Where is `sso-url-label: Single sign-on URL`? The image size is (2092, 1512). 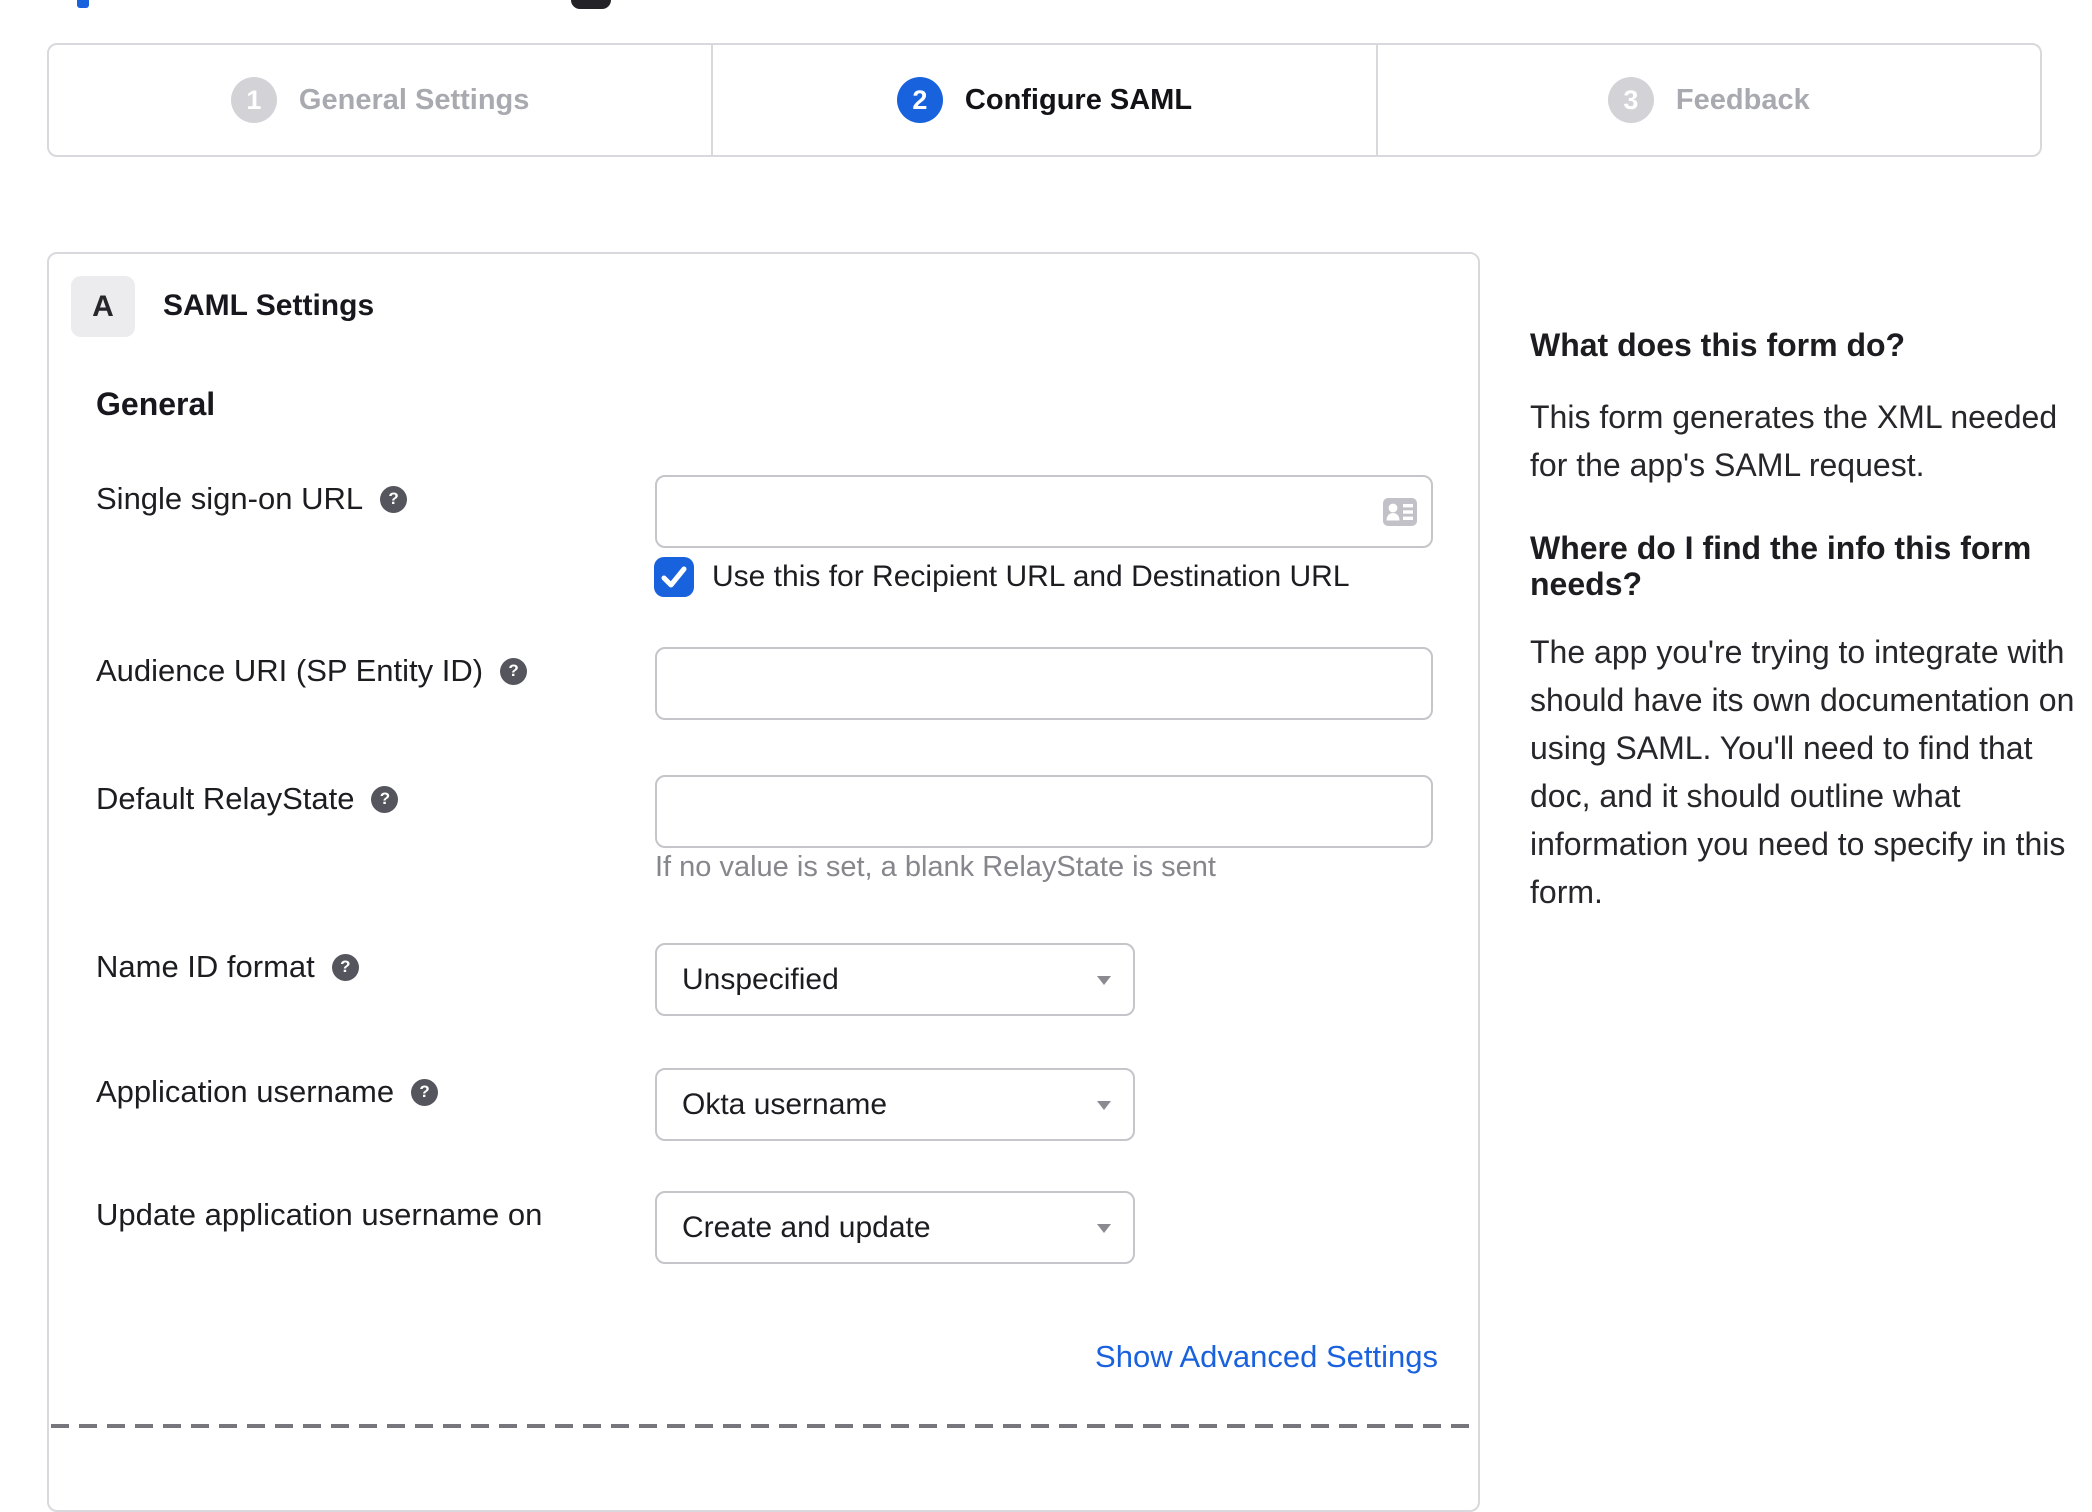 sso-url-label: Single sign-on URL is located at coordinates (230, 498).